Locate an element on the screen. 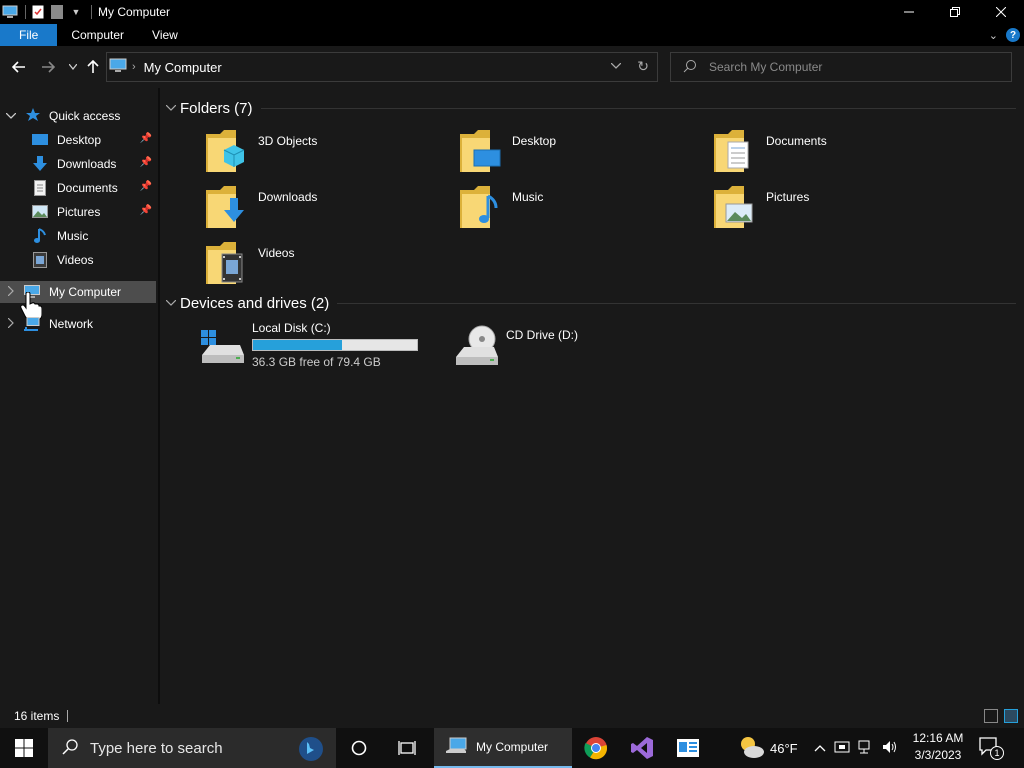  sidebar-item-downloads: Downloads 📌 is located at coordinates (78, 164).